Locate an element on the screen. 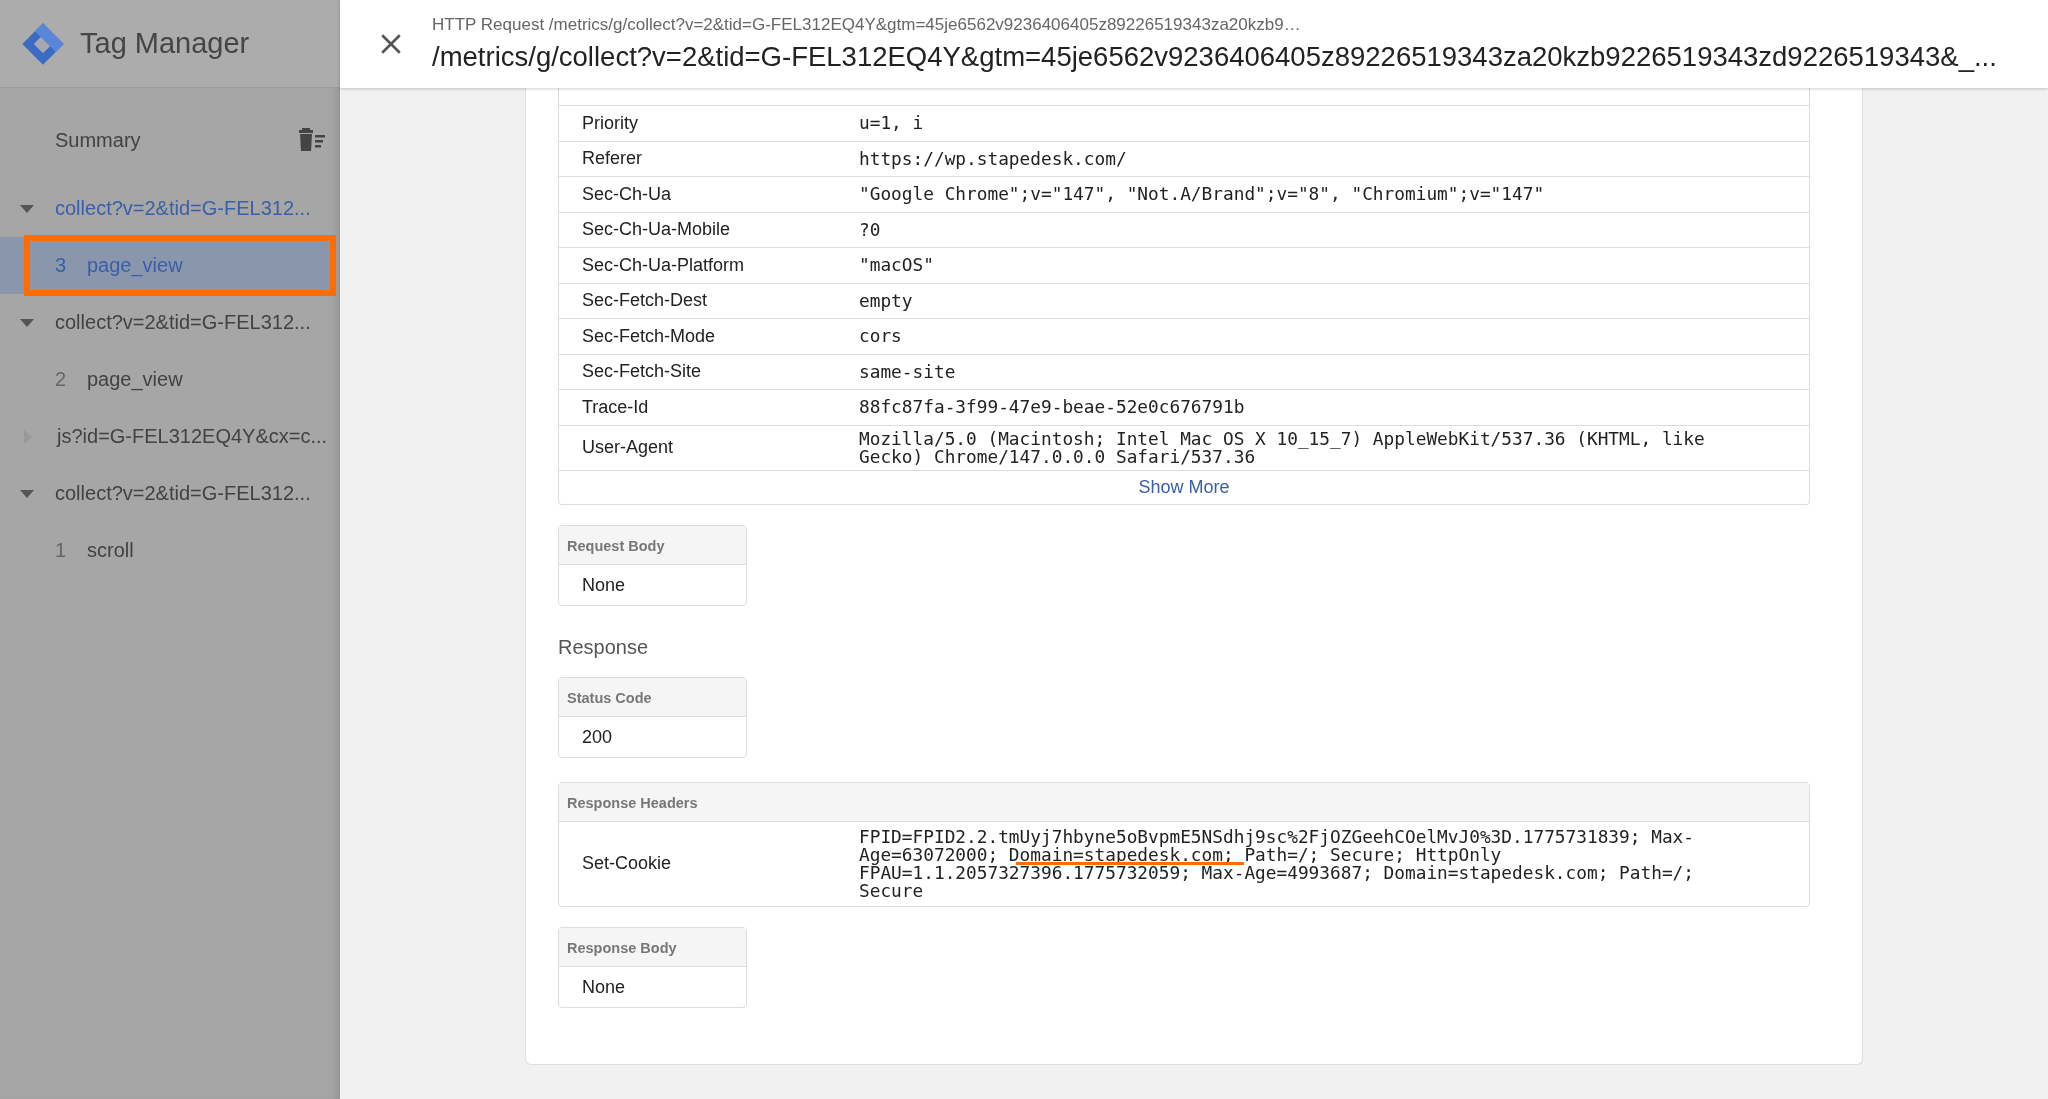  table-heading: Response Headers is located at coordinates (1184, 801).